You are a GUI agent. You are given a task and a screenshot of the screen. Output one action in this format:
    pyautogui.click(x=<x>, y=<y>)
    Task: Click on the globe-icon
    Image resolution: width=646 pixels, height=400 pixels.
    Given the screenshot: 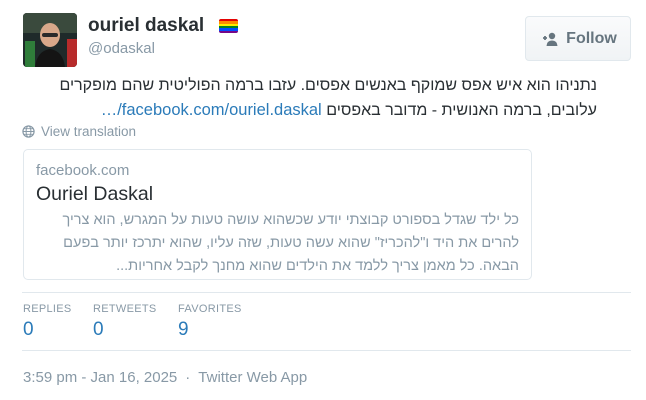 What is the action you would take?
    pyautogui.click(x=28, y=131)
    